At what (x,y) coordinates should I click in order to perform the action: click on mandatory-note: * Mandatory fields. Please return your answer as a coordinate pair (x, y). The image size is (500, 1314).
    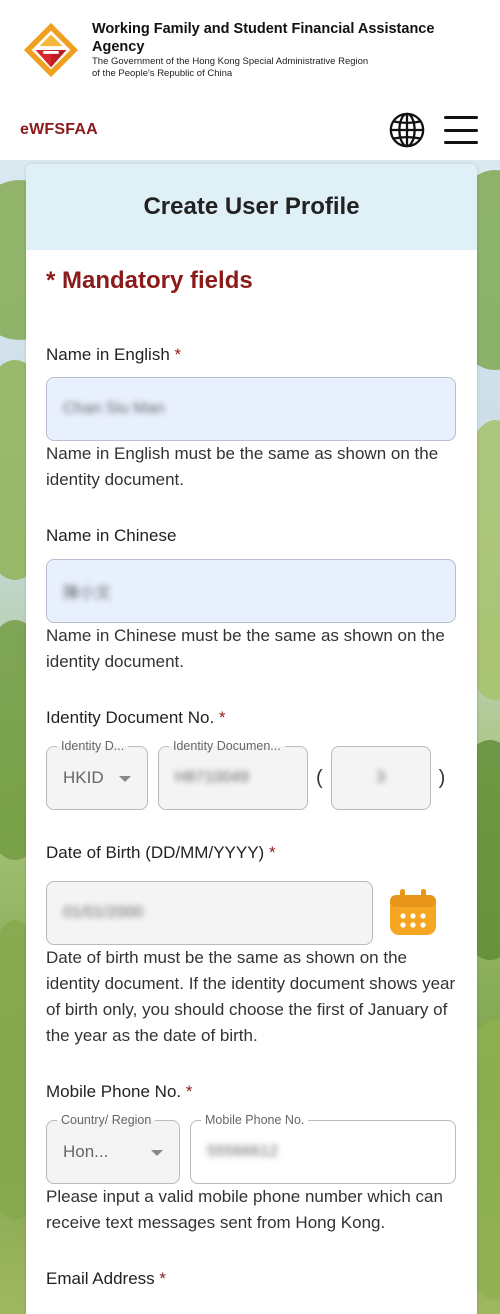
    Looking at the image, I should click on (149, 280).